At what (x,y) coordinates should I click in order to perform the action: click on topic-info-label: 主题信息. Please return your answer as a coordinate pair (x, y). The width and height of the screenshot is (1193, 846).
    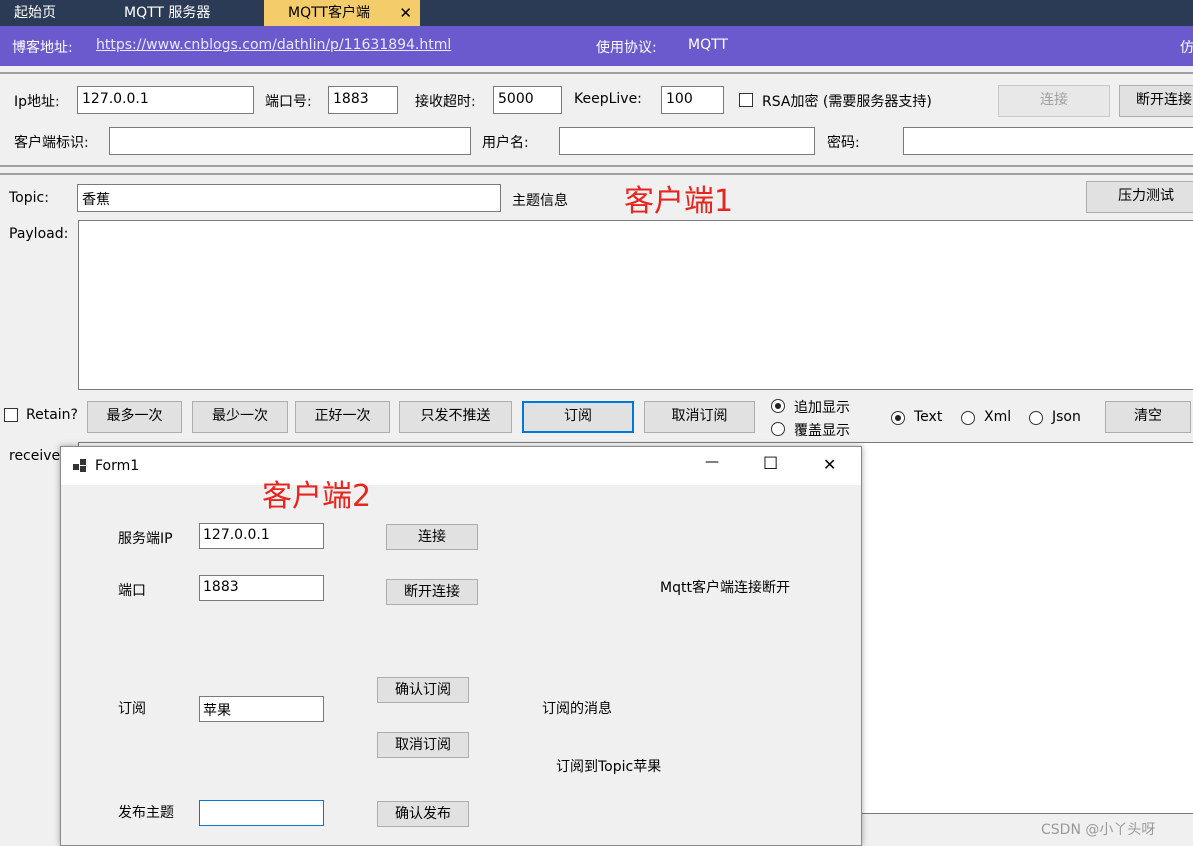
    Looking at the image, I should click on (540, 201).